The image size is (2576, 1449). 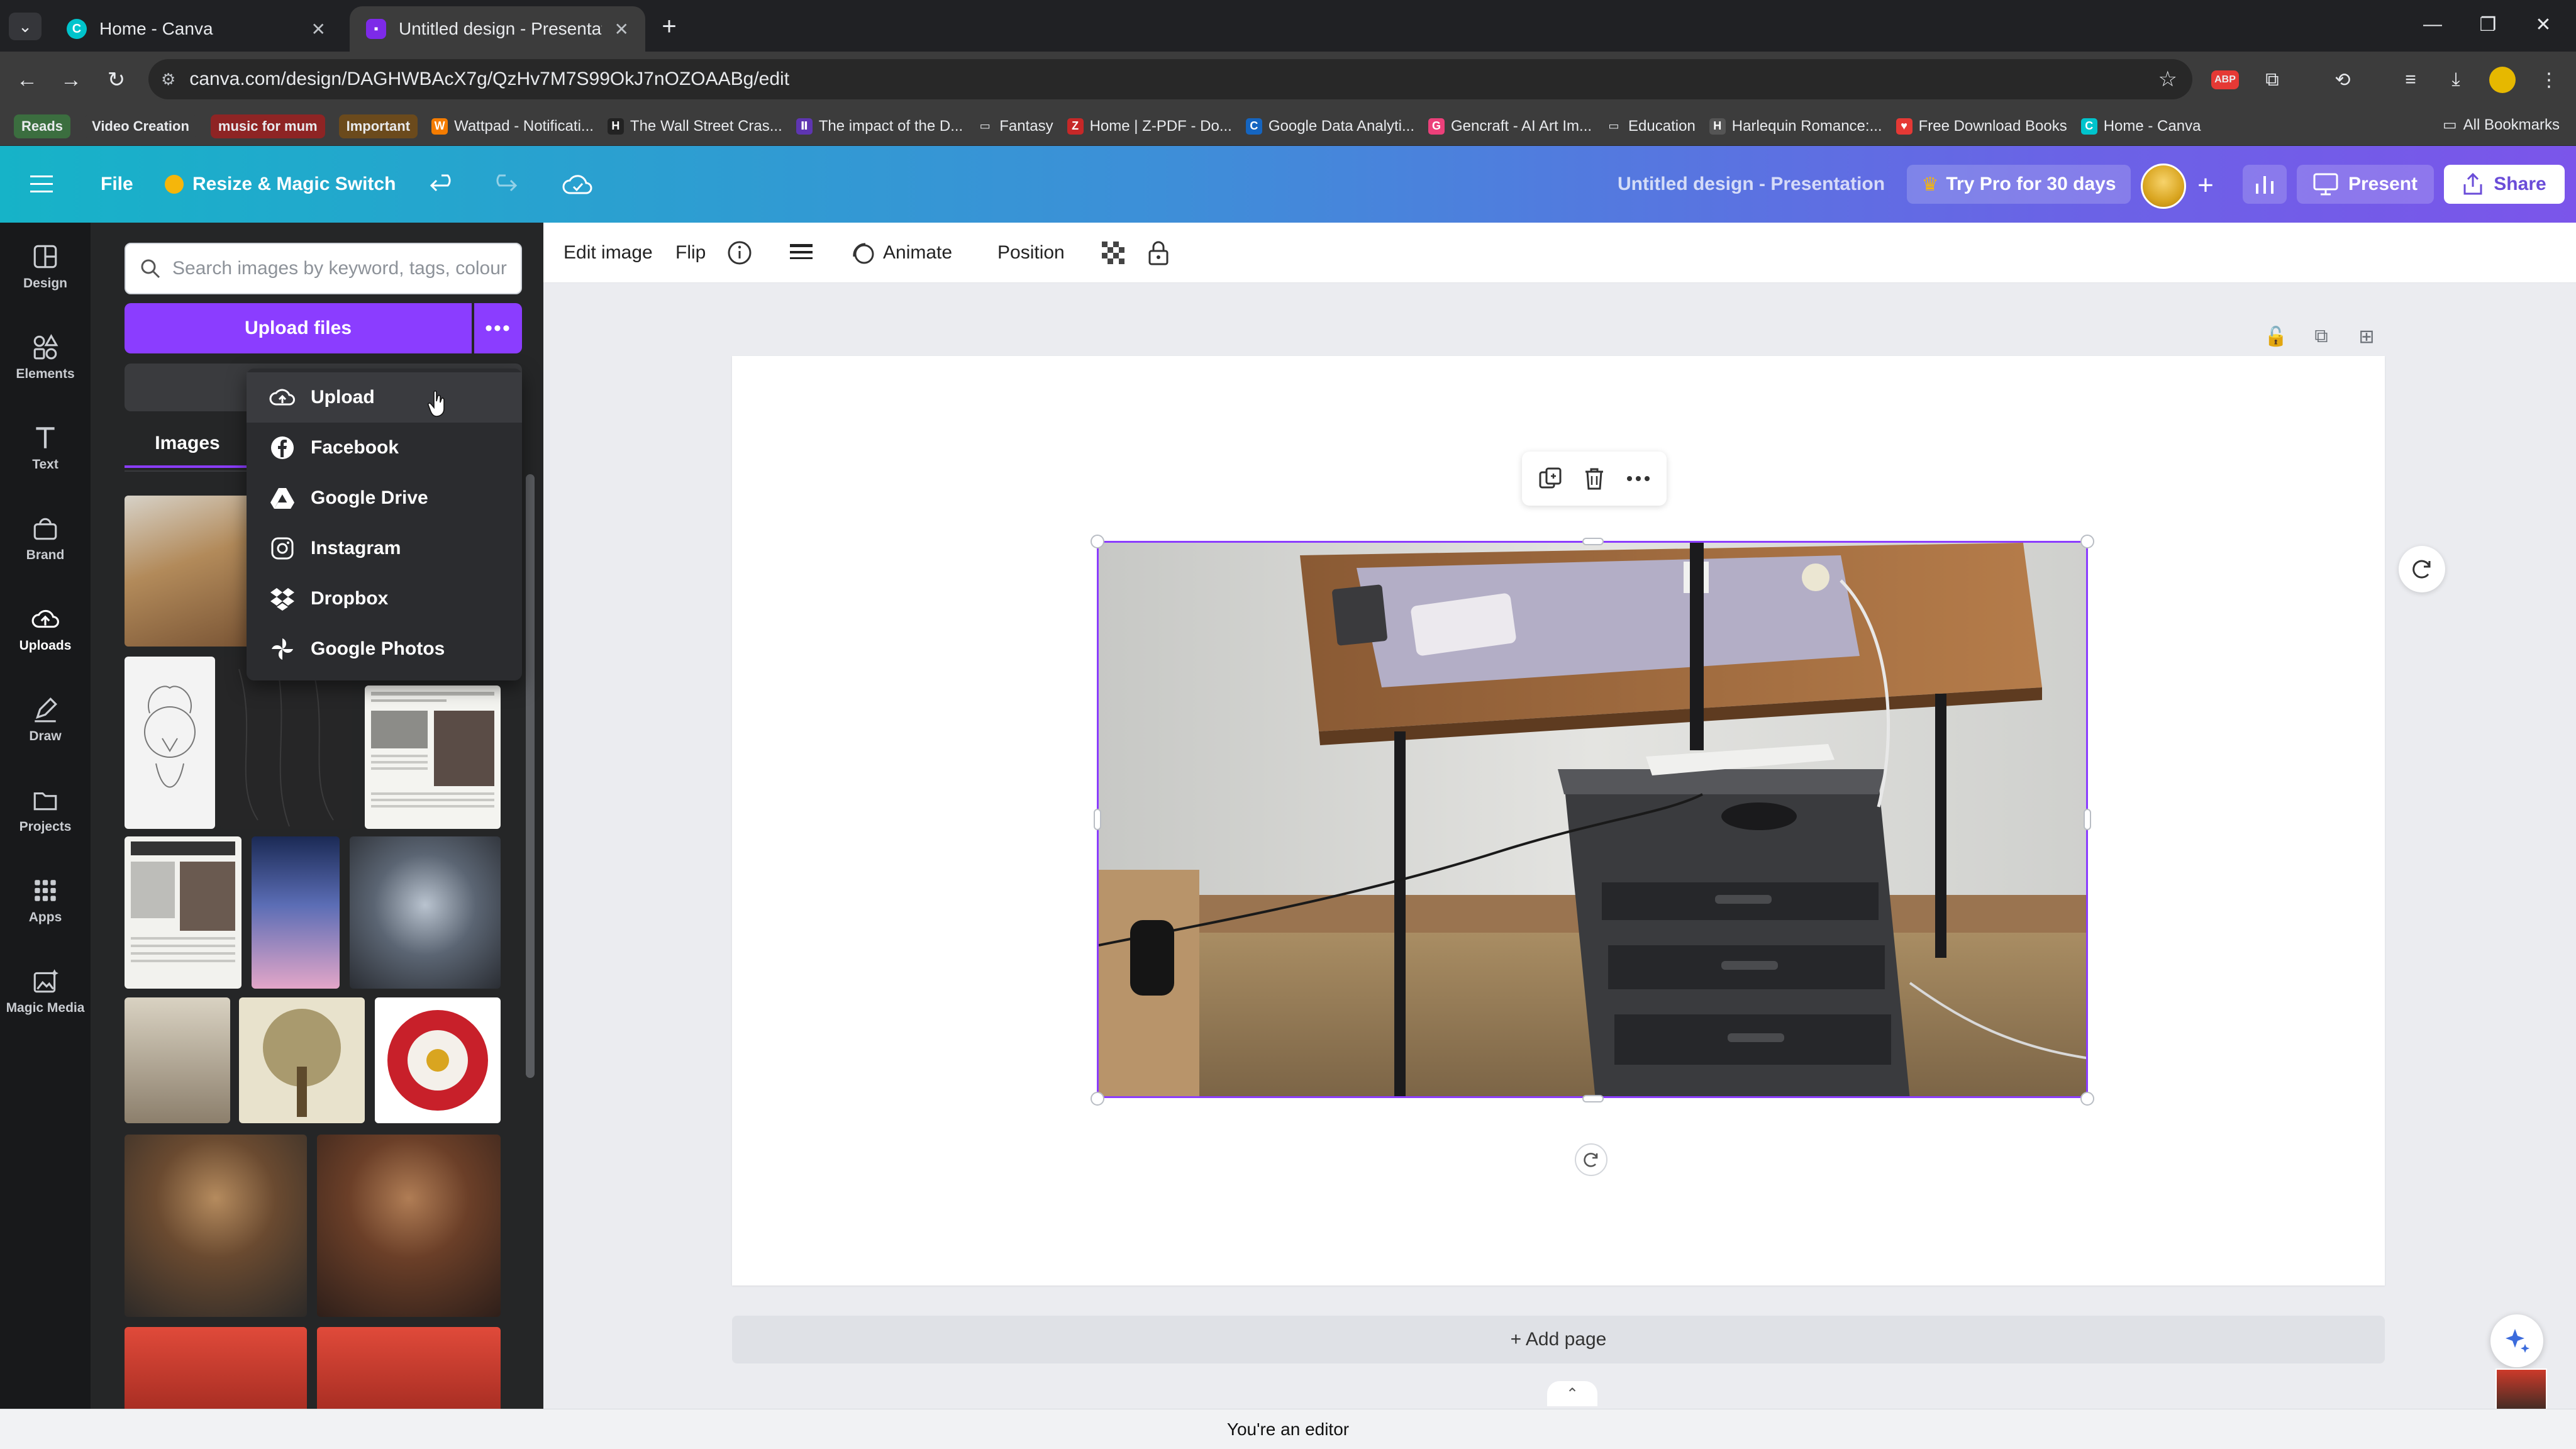 What do you see at coordinates (2087, 819) in the screenshot?
I see `resize-handle-right` at bounding box center [2087, 819].